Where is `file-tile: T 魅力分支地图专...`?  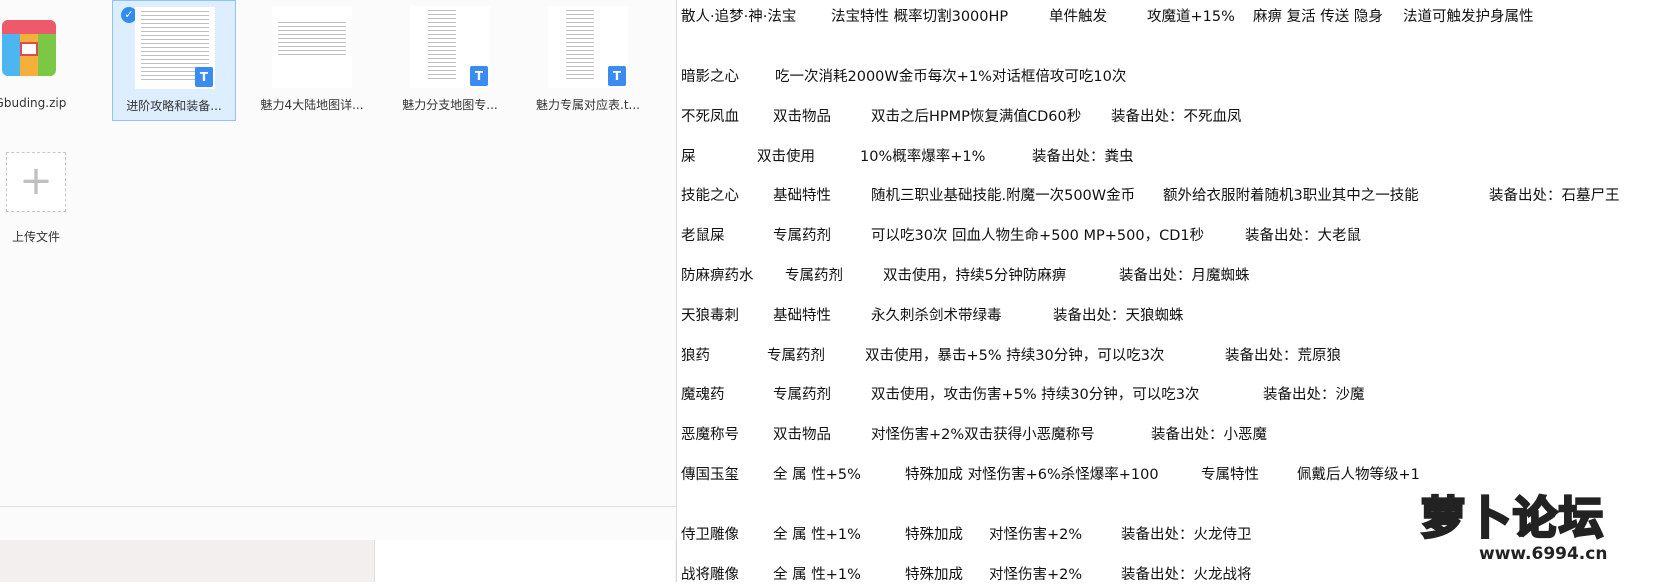 file-tile: T 魅力分支地图专... is located at coordinates (450, 60).